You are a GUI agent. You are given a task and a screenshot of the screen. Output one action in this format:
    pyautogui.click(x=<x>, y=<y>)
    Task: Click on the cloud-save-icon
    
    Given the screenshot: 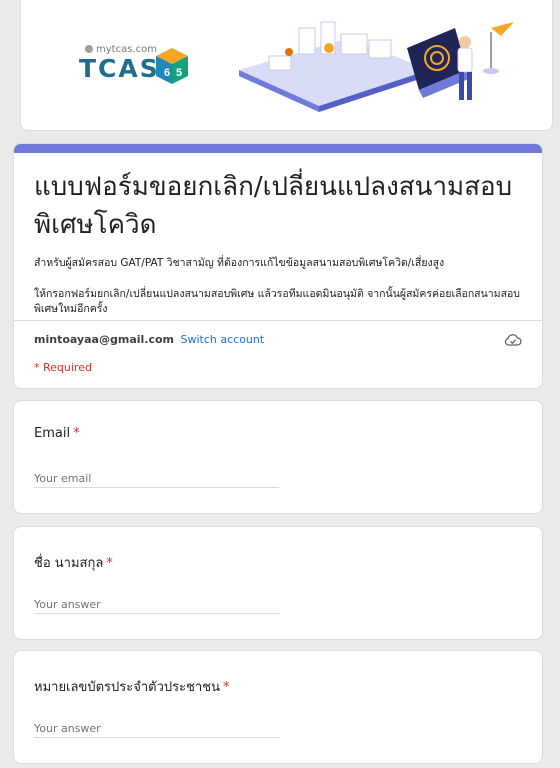 What is the action you would take?
    pyautogui.click(x=513, y=340)
    